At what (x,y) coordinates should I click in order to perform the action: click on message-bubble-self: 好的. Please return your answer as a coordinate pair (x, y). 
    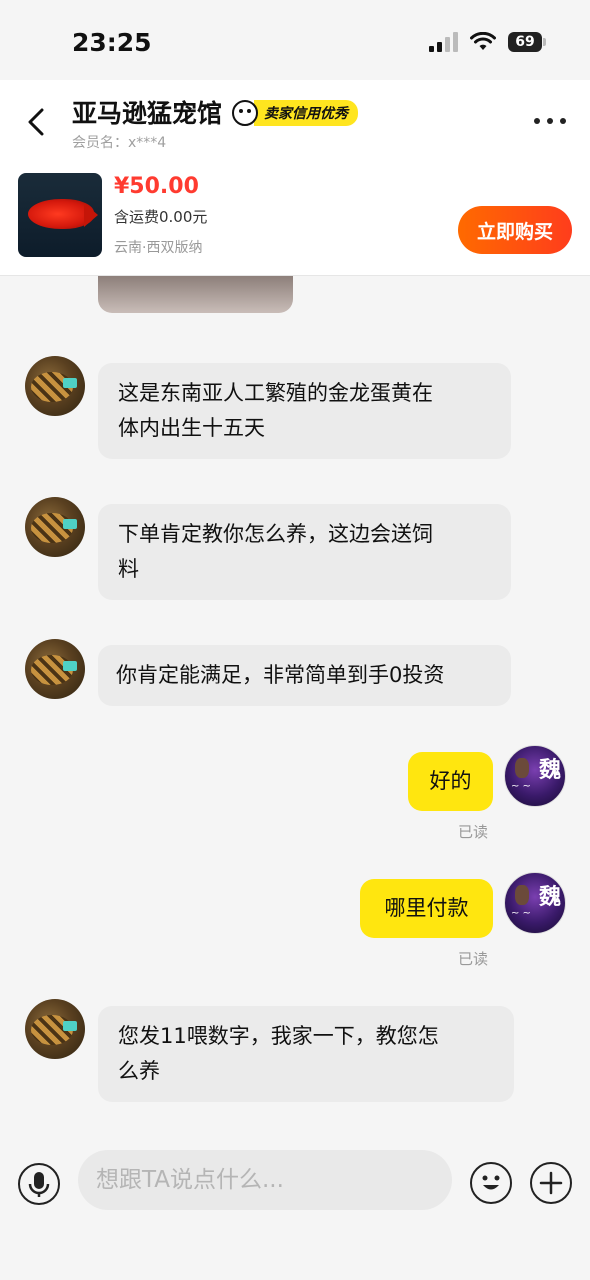
    Looking at the image, I should click on (450, 781).